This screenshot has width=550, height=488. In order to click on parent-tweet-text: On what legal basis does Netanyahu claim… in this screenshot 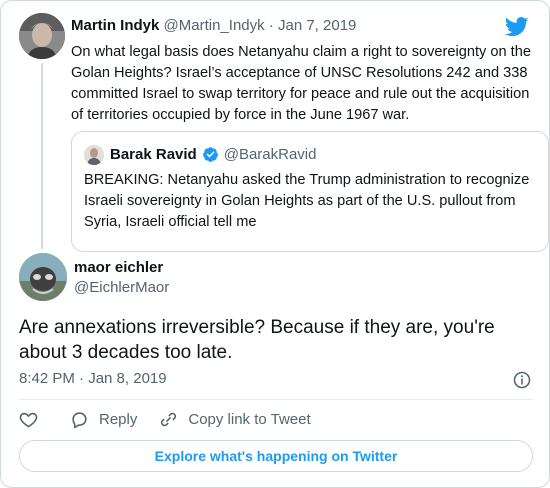, I will do `click(301, 83)`.